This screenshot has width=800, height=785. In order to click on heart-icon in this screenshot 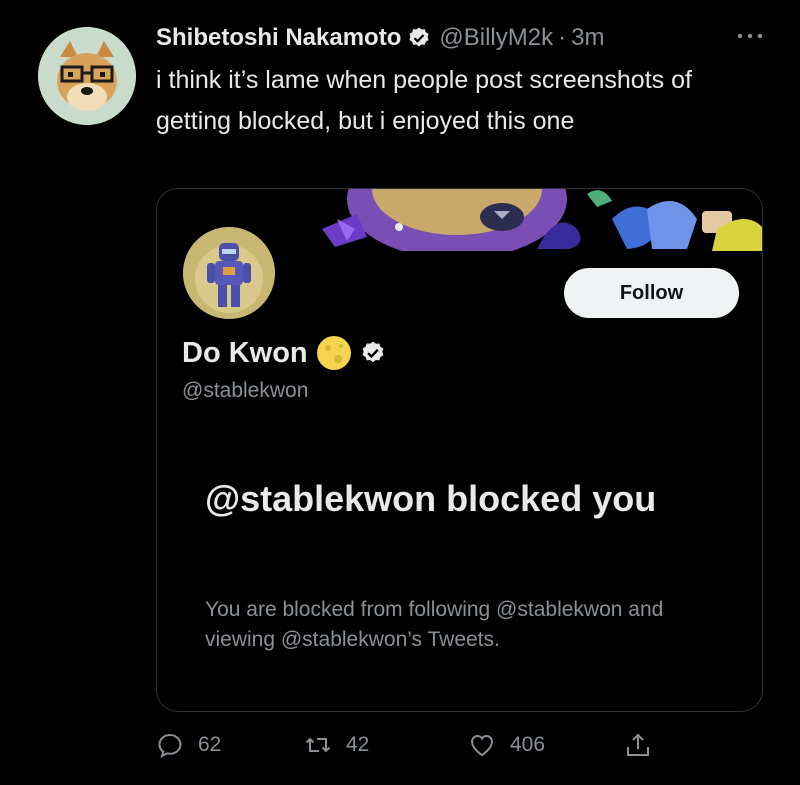, I will do `click(482, 745)`.